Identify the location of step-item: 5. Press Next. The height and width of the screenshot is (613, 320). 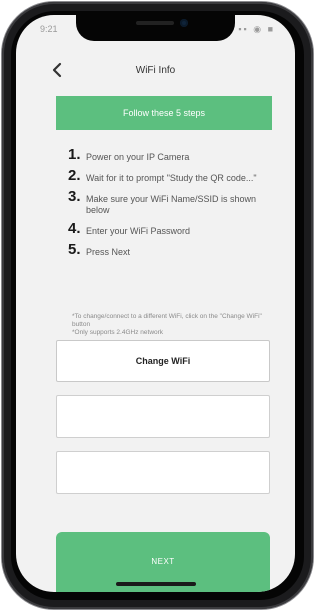
(173, 249).